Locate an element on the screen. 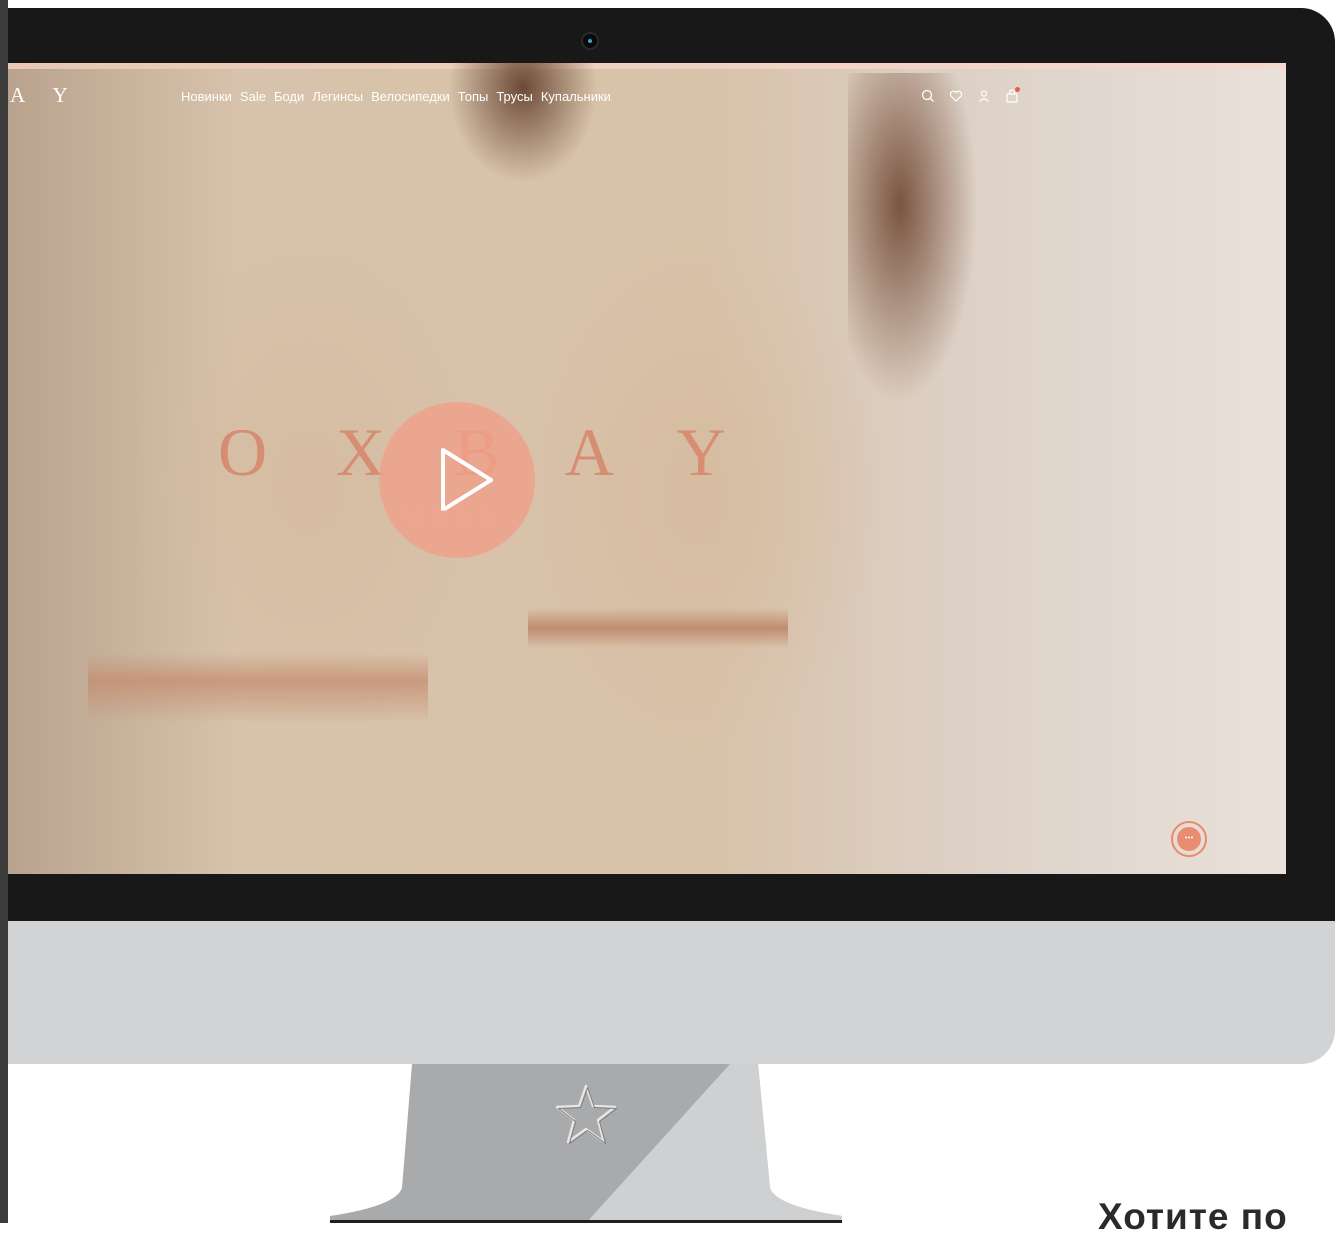 This screenshot has width=1335, height=1238. user-icon is located at coordinates (984, 96).